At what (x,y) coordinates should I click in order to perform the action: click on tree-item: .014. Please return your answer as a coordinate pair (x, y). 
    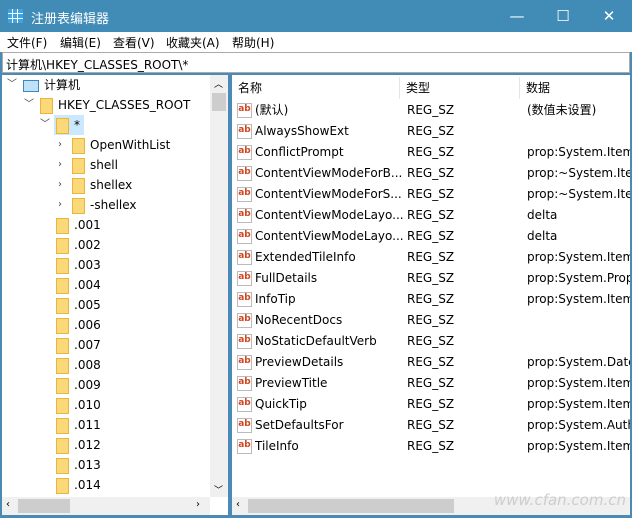
    Looking at the image, I should click on (78, 485).